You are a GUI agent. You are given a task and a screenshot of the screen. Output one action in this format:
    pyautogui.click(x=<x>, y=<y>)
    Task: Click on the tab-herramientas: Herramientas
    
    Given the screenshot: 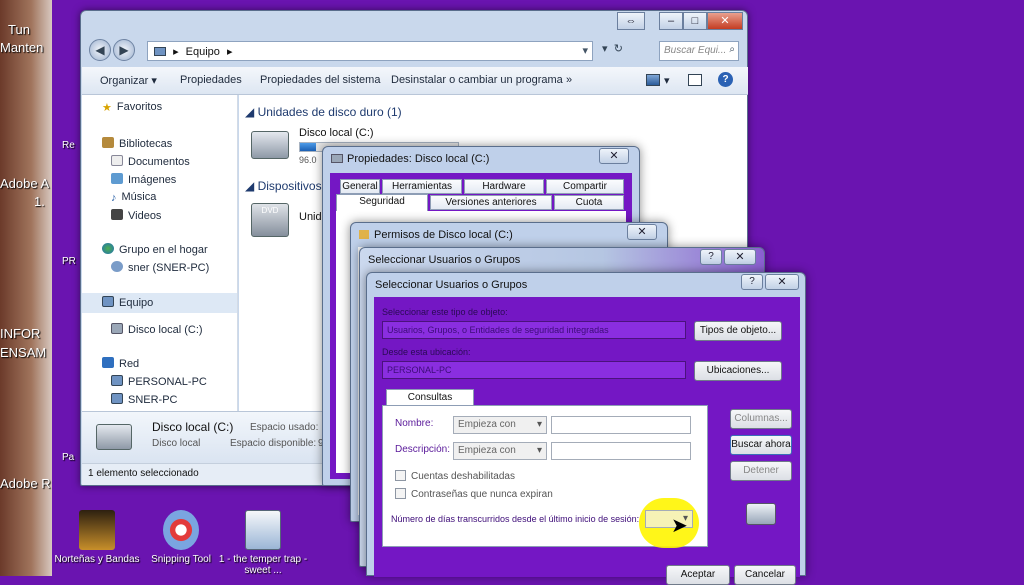 What is the action you would take?
    pyautogui.click(x=422, y=186)
    